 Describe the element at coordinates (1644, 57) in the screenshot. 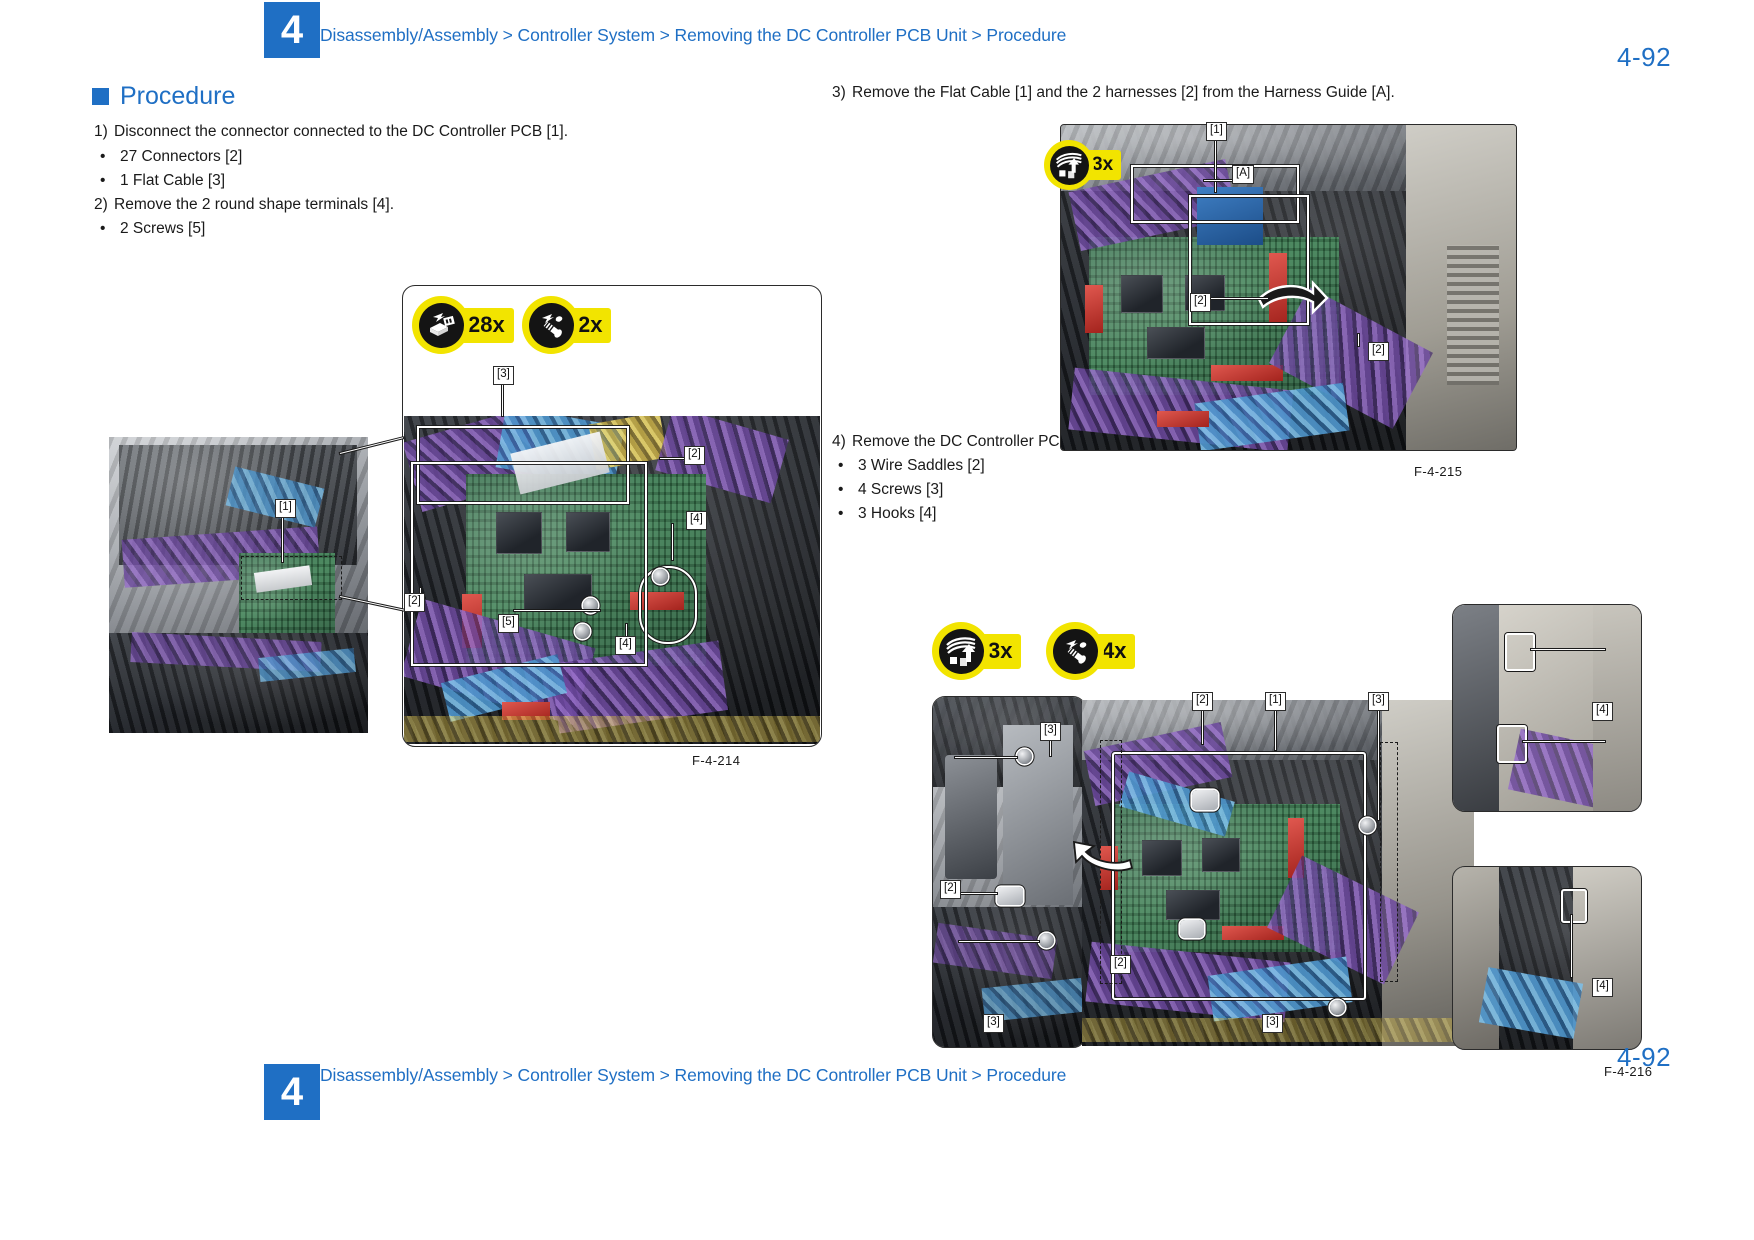

I see `page-number-top: 4-92` at that location.